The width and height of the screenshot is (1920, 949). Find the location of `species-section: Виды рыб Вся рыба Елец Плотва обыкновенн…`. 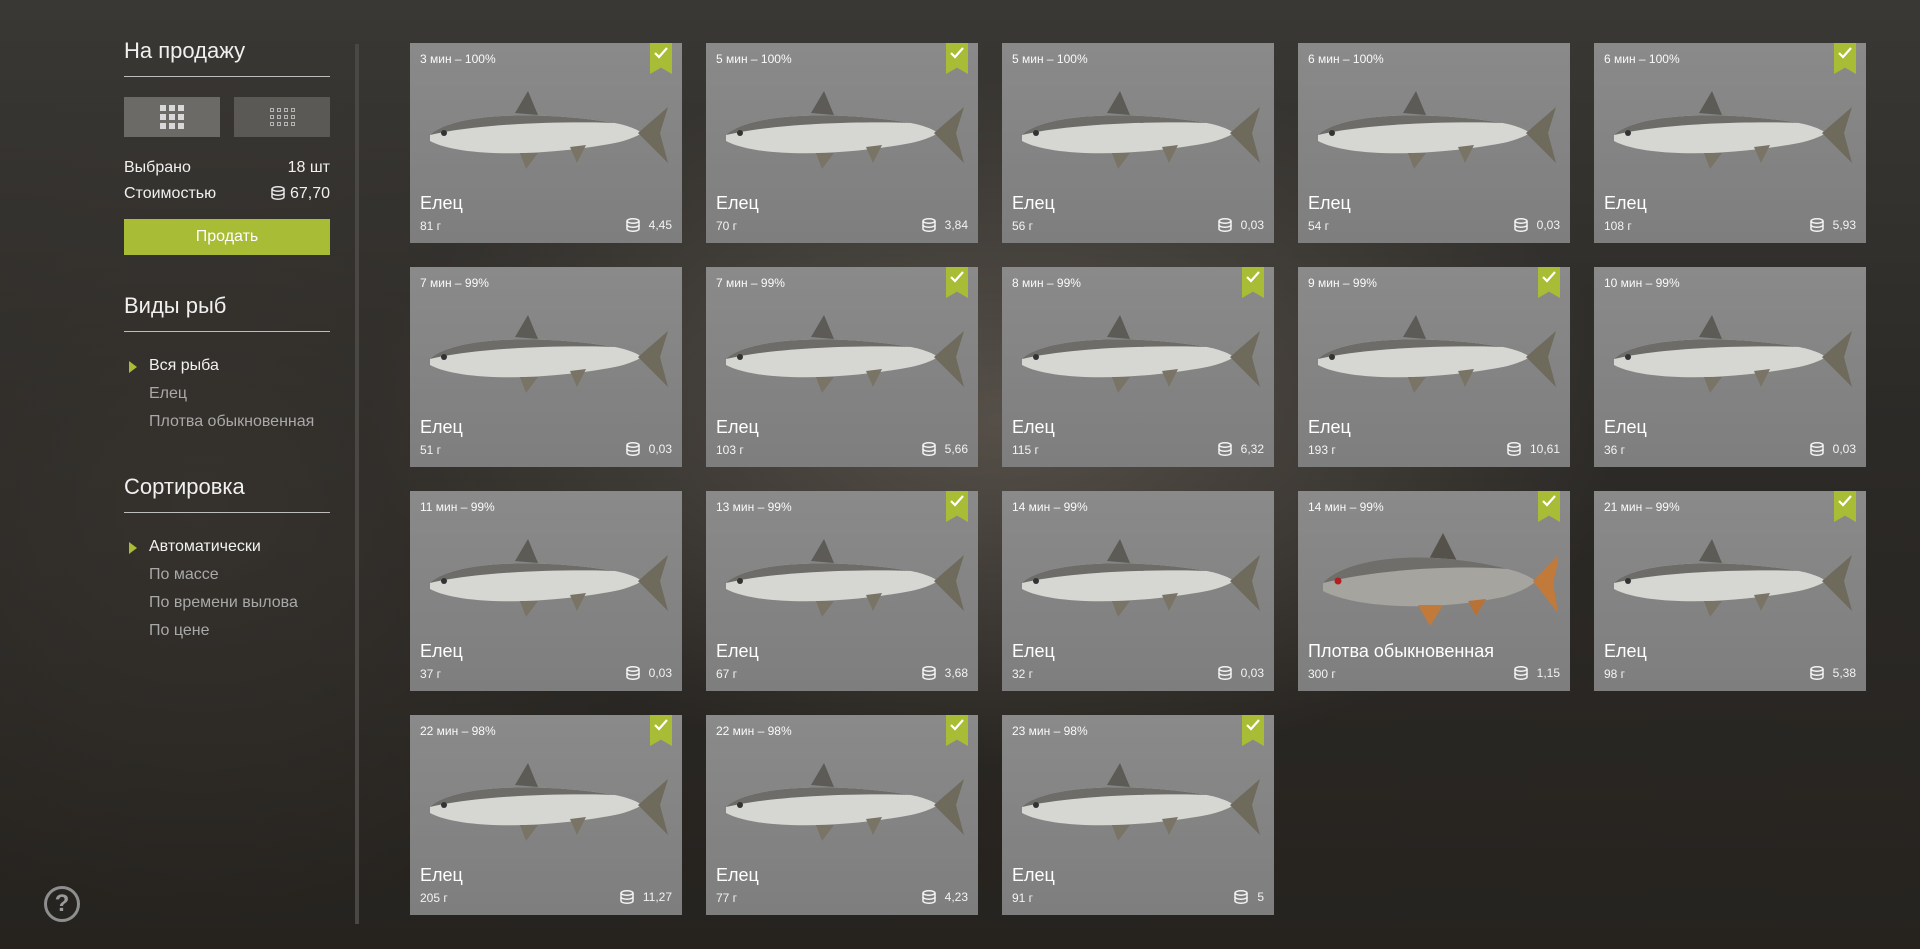

species-section: Виды рыб Вся рыба Елец Плотва обыкновенн… is located at coordinates (227, 364).